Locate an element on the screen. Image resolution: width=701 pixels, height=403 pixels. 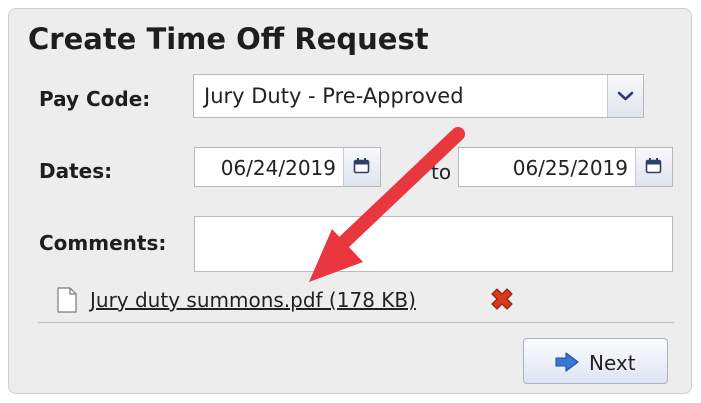
pay-code-label: Pay Code: is located at coordinates (95, 99).